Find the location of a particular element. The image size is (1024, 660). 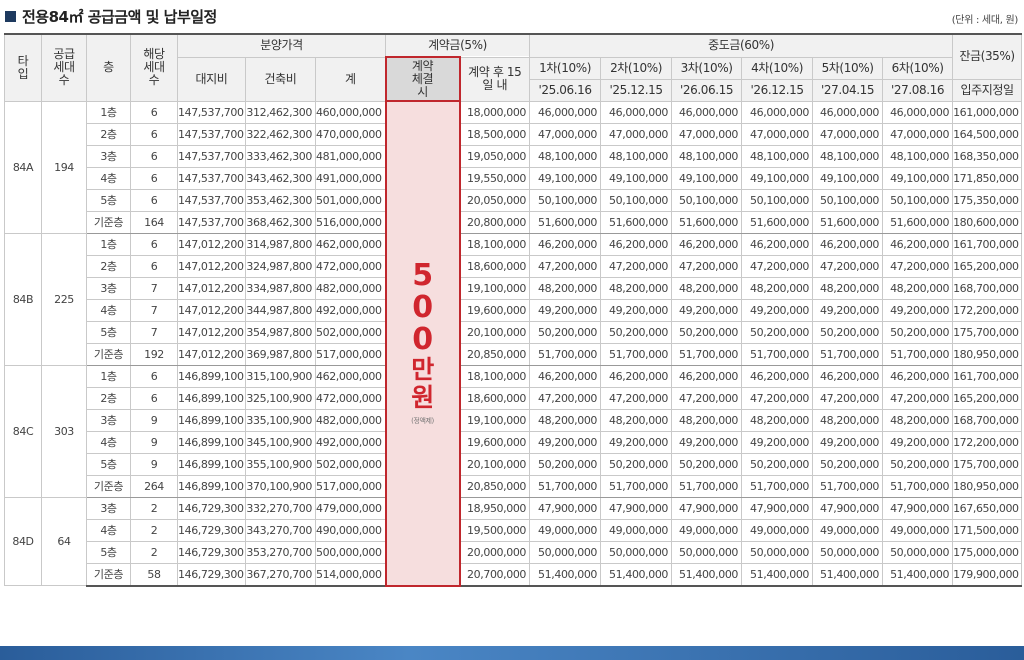

building-price-cell: 315,100,900 is located at coordinates (280, 376).